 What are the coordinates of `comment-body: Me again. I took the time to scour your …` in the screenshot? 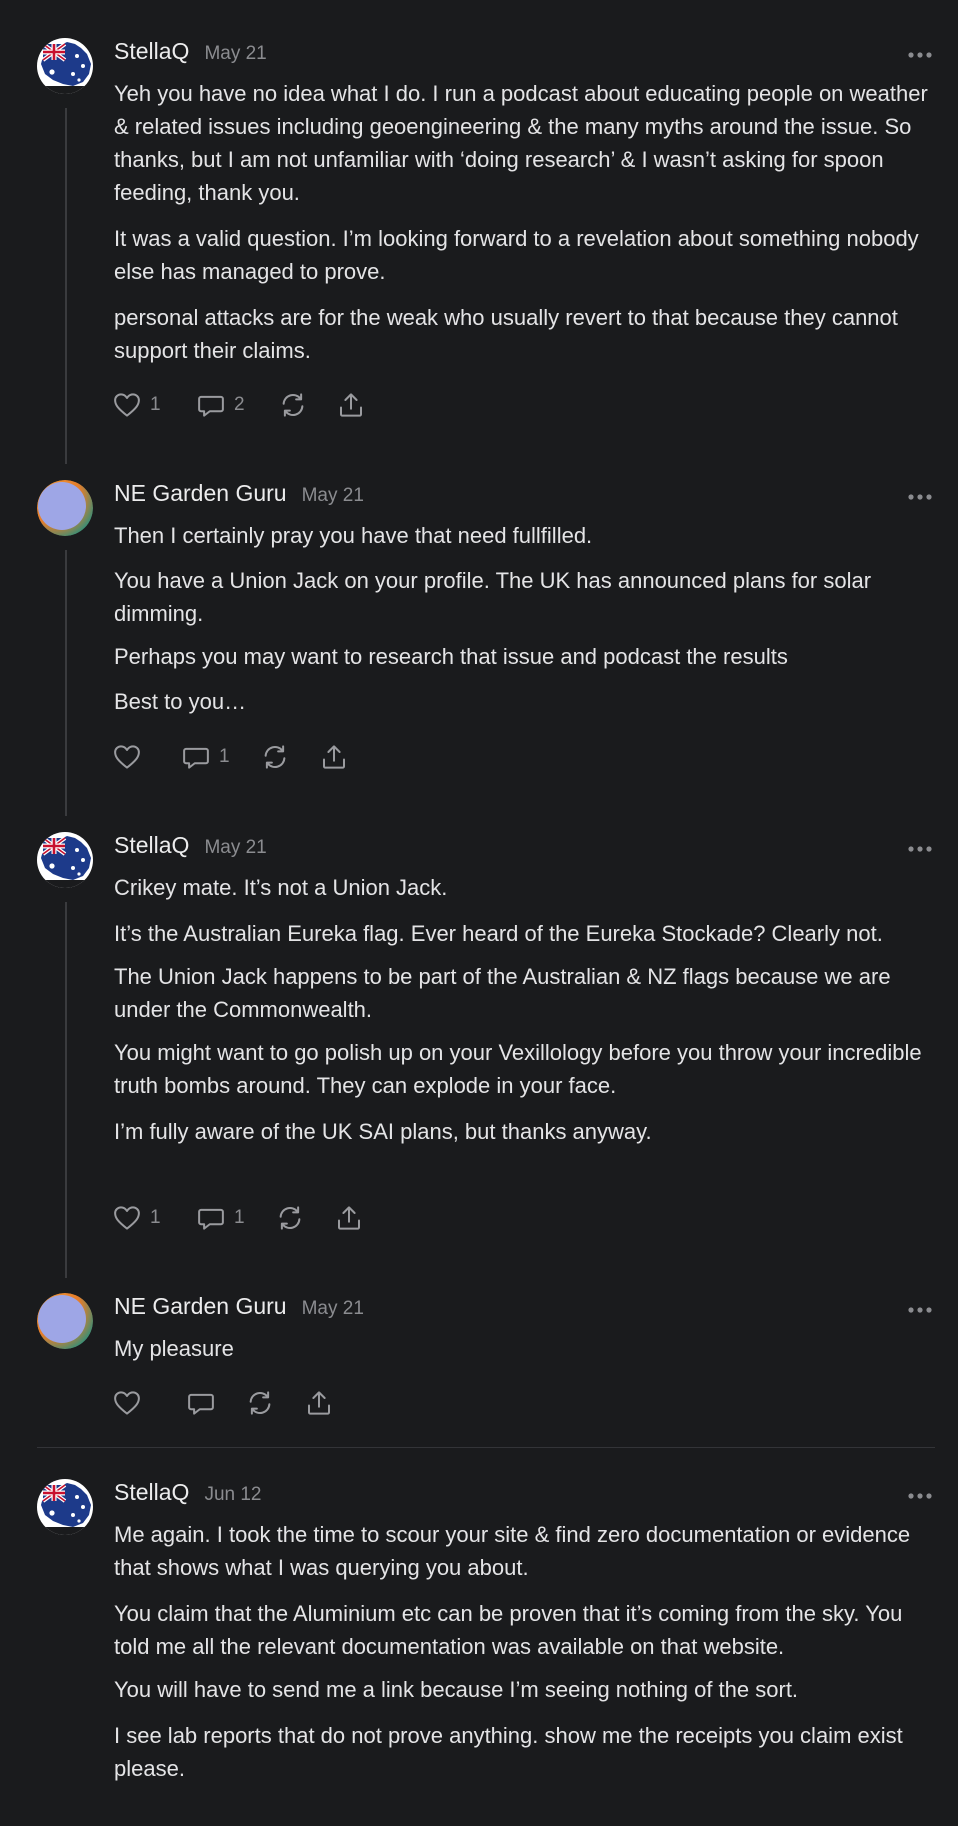 It's located at (524, 1658).